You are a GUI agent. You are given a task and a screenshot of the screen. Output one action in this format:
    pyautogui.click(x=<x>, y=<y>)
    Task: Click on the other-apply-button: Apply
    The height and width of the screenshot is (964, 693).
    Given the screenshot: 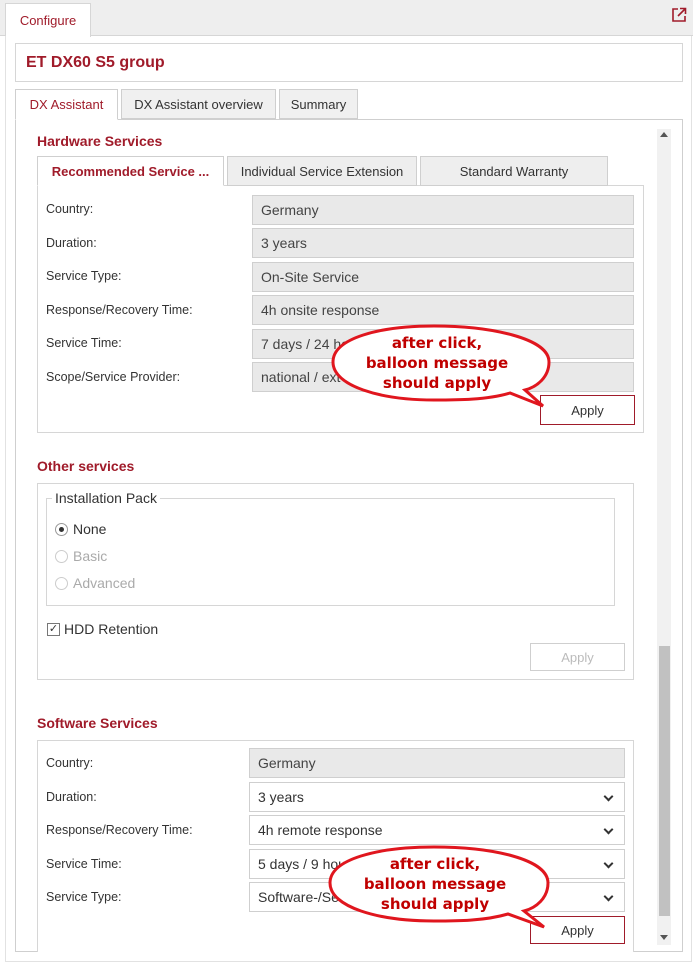 What is the action you would take?
    pyautogui.click(x=577, y=657)
    